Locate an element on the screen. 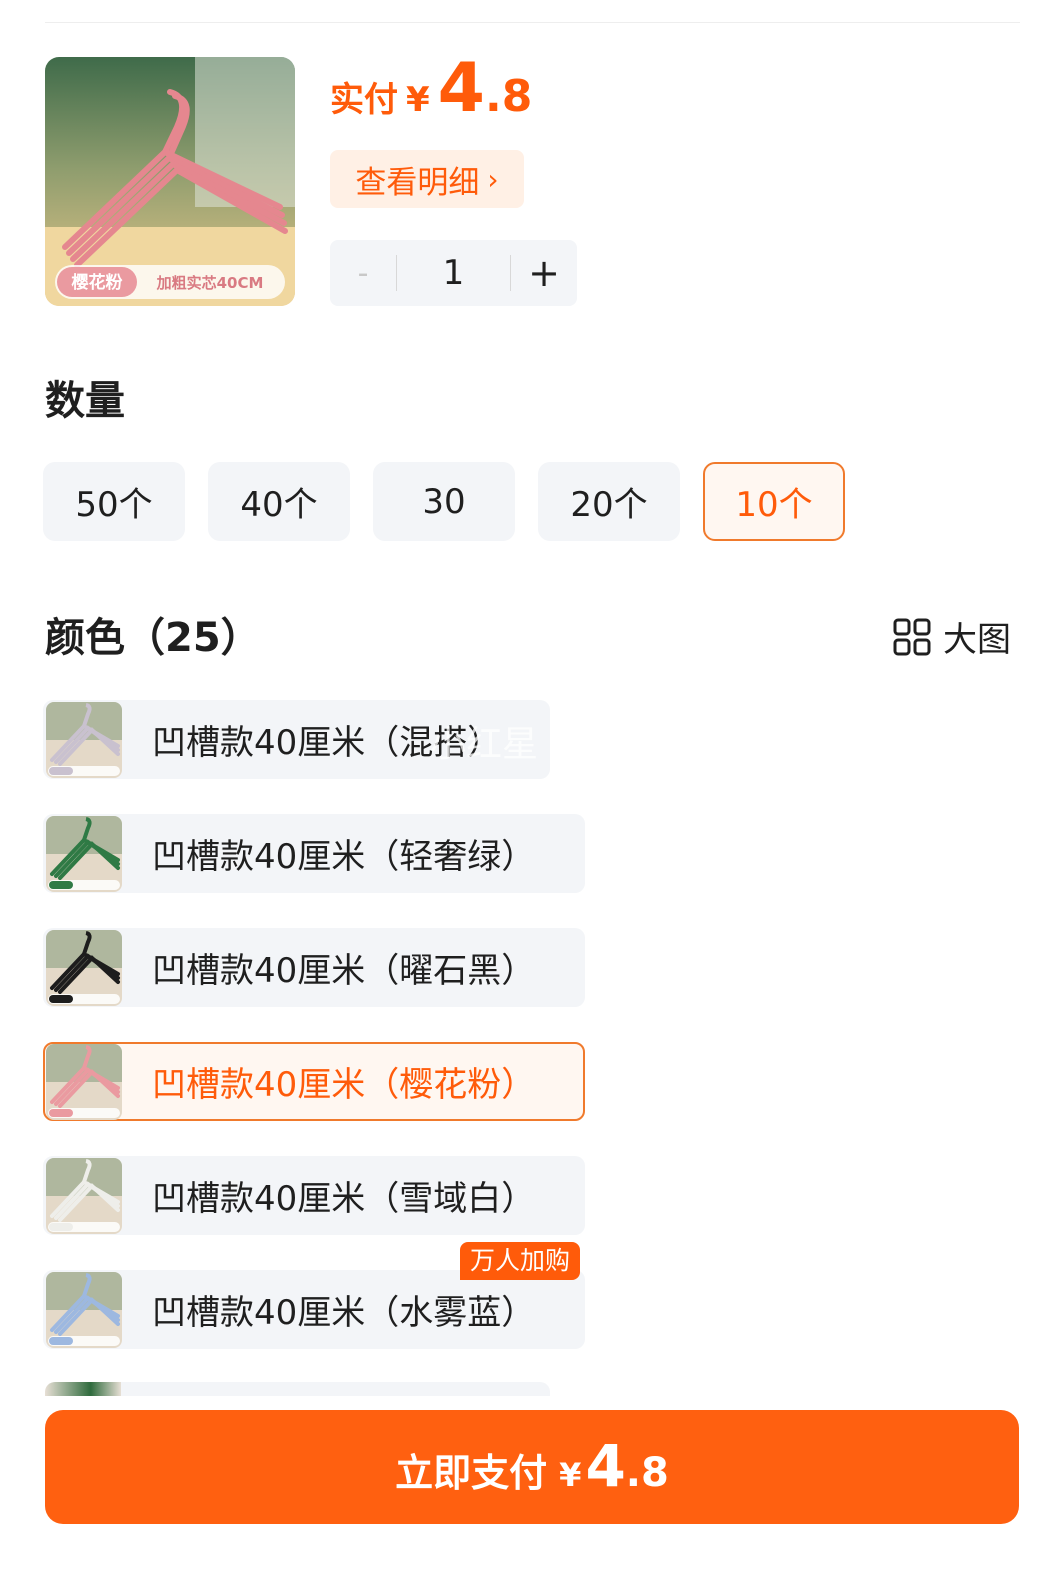  quantity-value: 1 is located at coordinates (453, 273).